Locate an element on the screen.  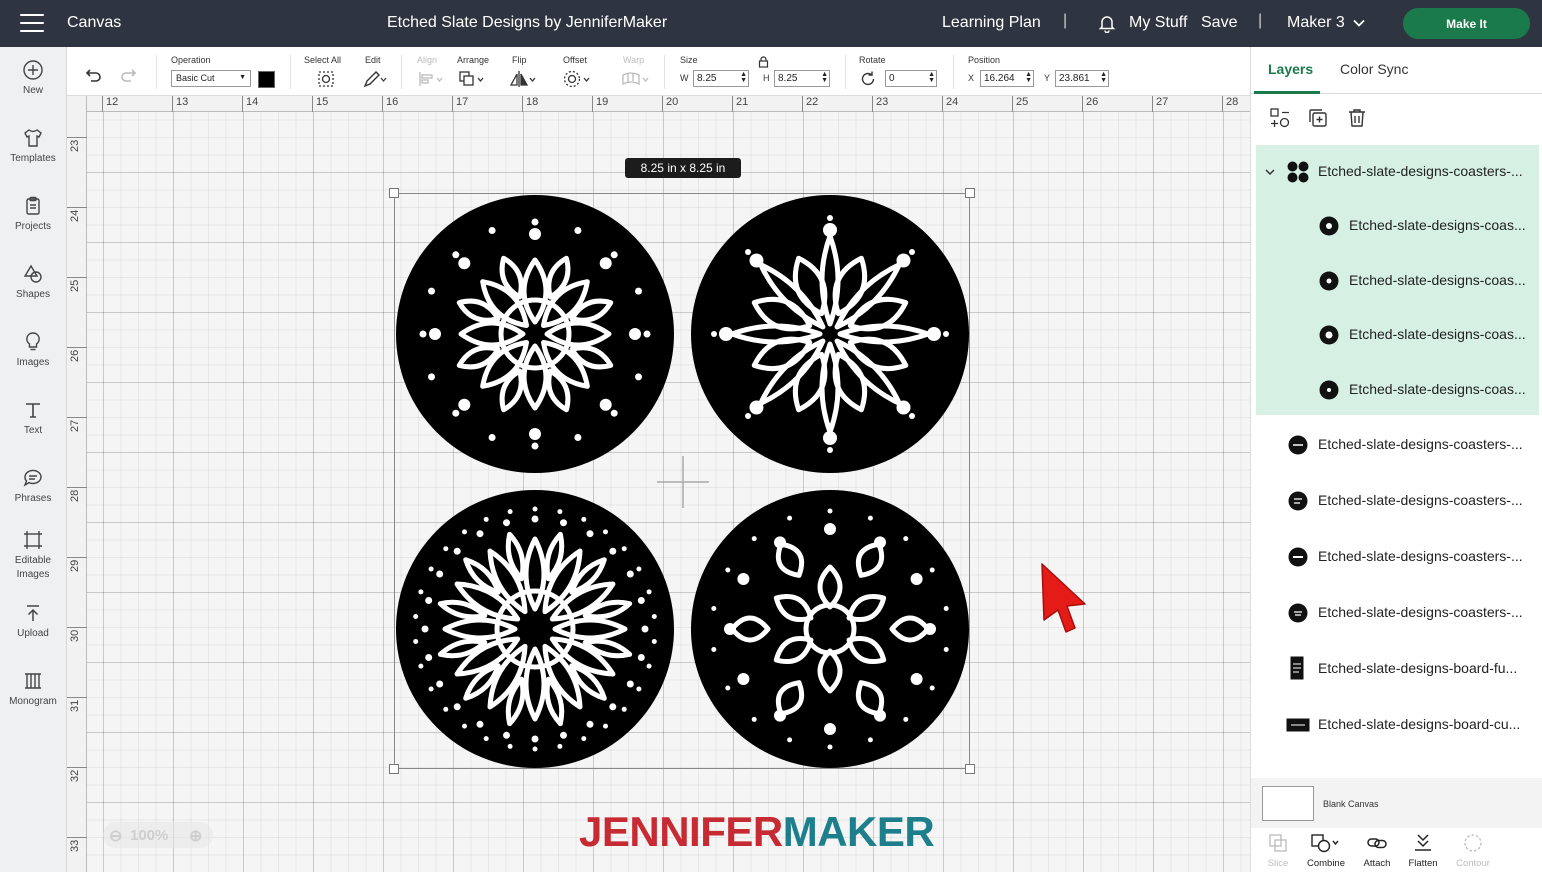
upload-icon is located at coordinates (33, 613).